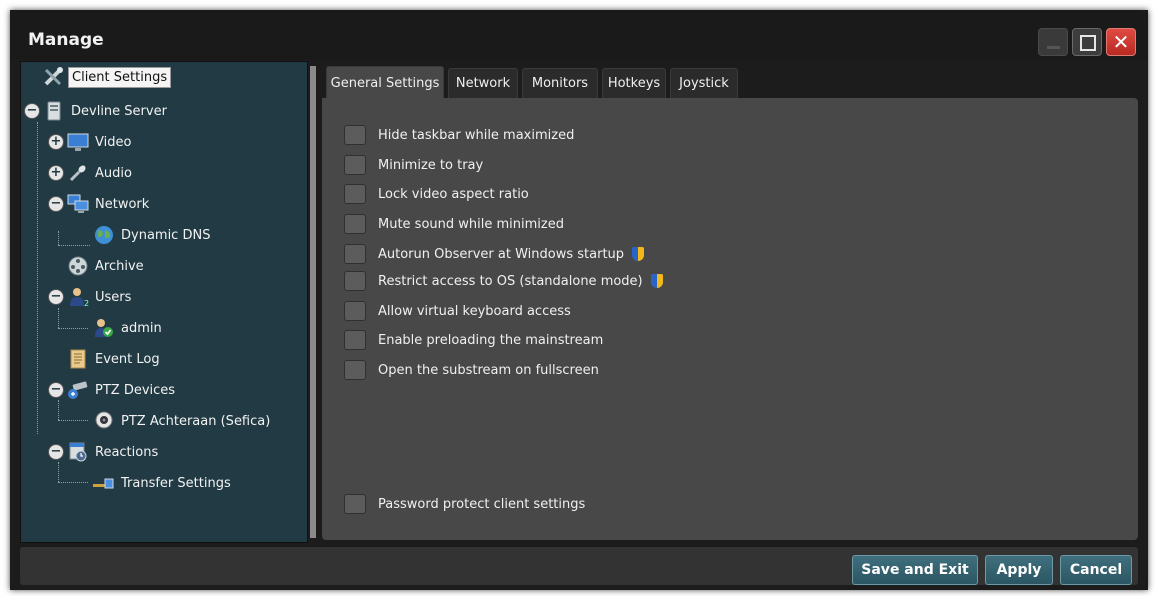 The width and height of the screenshot is (1157, 596). What do you see at coordinates (78, 266) in the screenshot?
I see `film-reel-icon` at bounding box center [78, 266].